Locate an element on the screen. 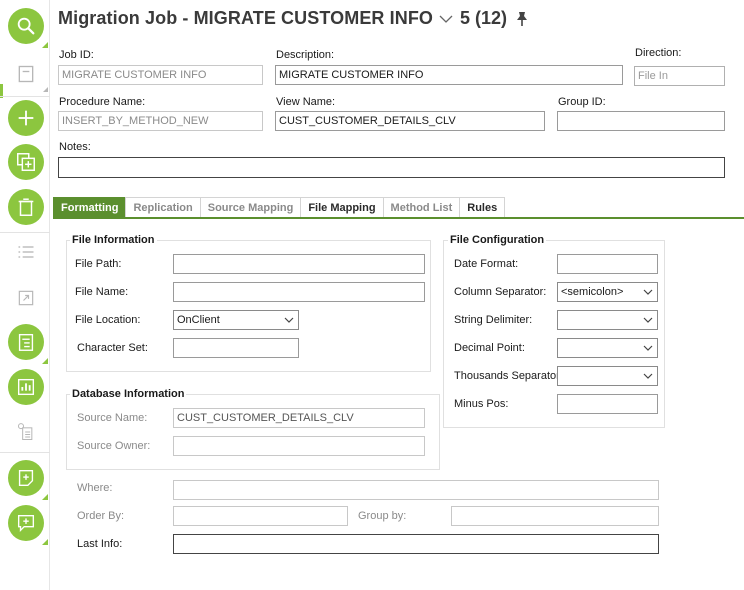 The height and width of the screenshot is (590, 744). duplicate-button is located at coordinates (26, 162).